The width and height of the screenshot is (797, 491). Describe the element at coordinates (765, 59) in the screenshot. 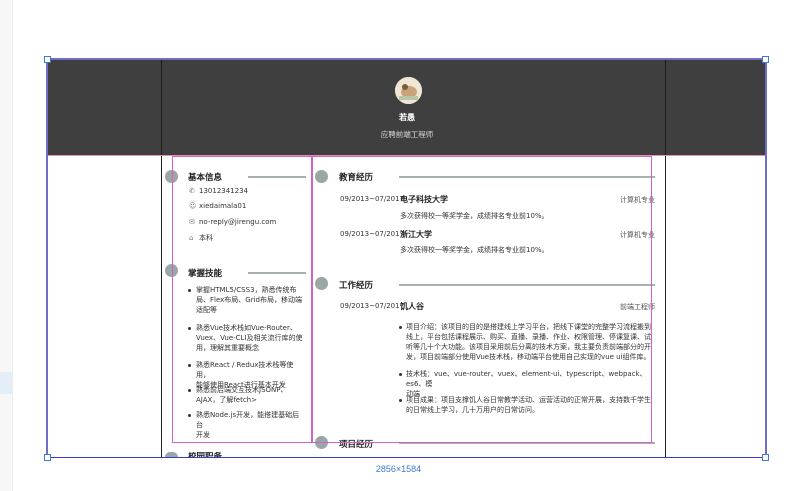

I see `resize-handle-top-right` at that location.